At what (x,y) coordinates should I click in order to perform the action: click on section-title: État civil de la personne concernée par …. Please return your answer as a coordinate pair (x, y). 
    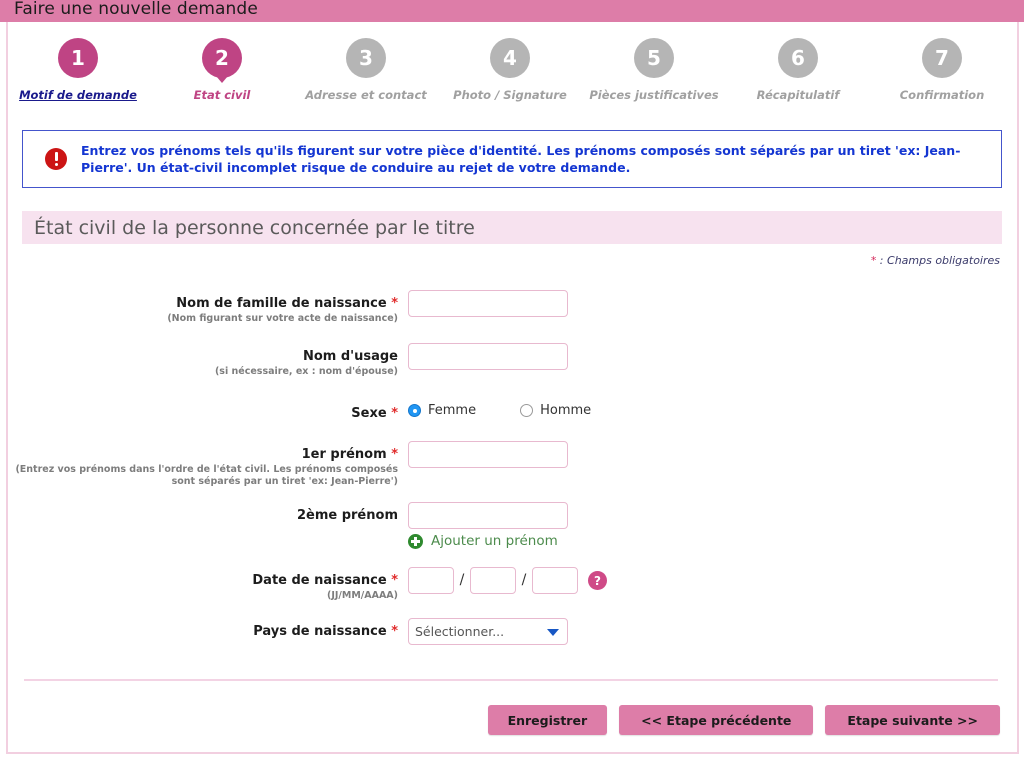
    Looking at the image, I should click on (512, 227).